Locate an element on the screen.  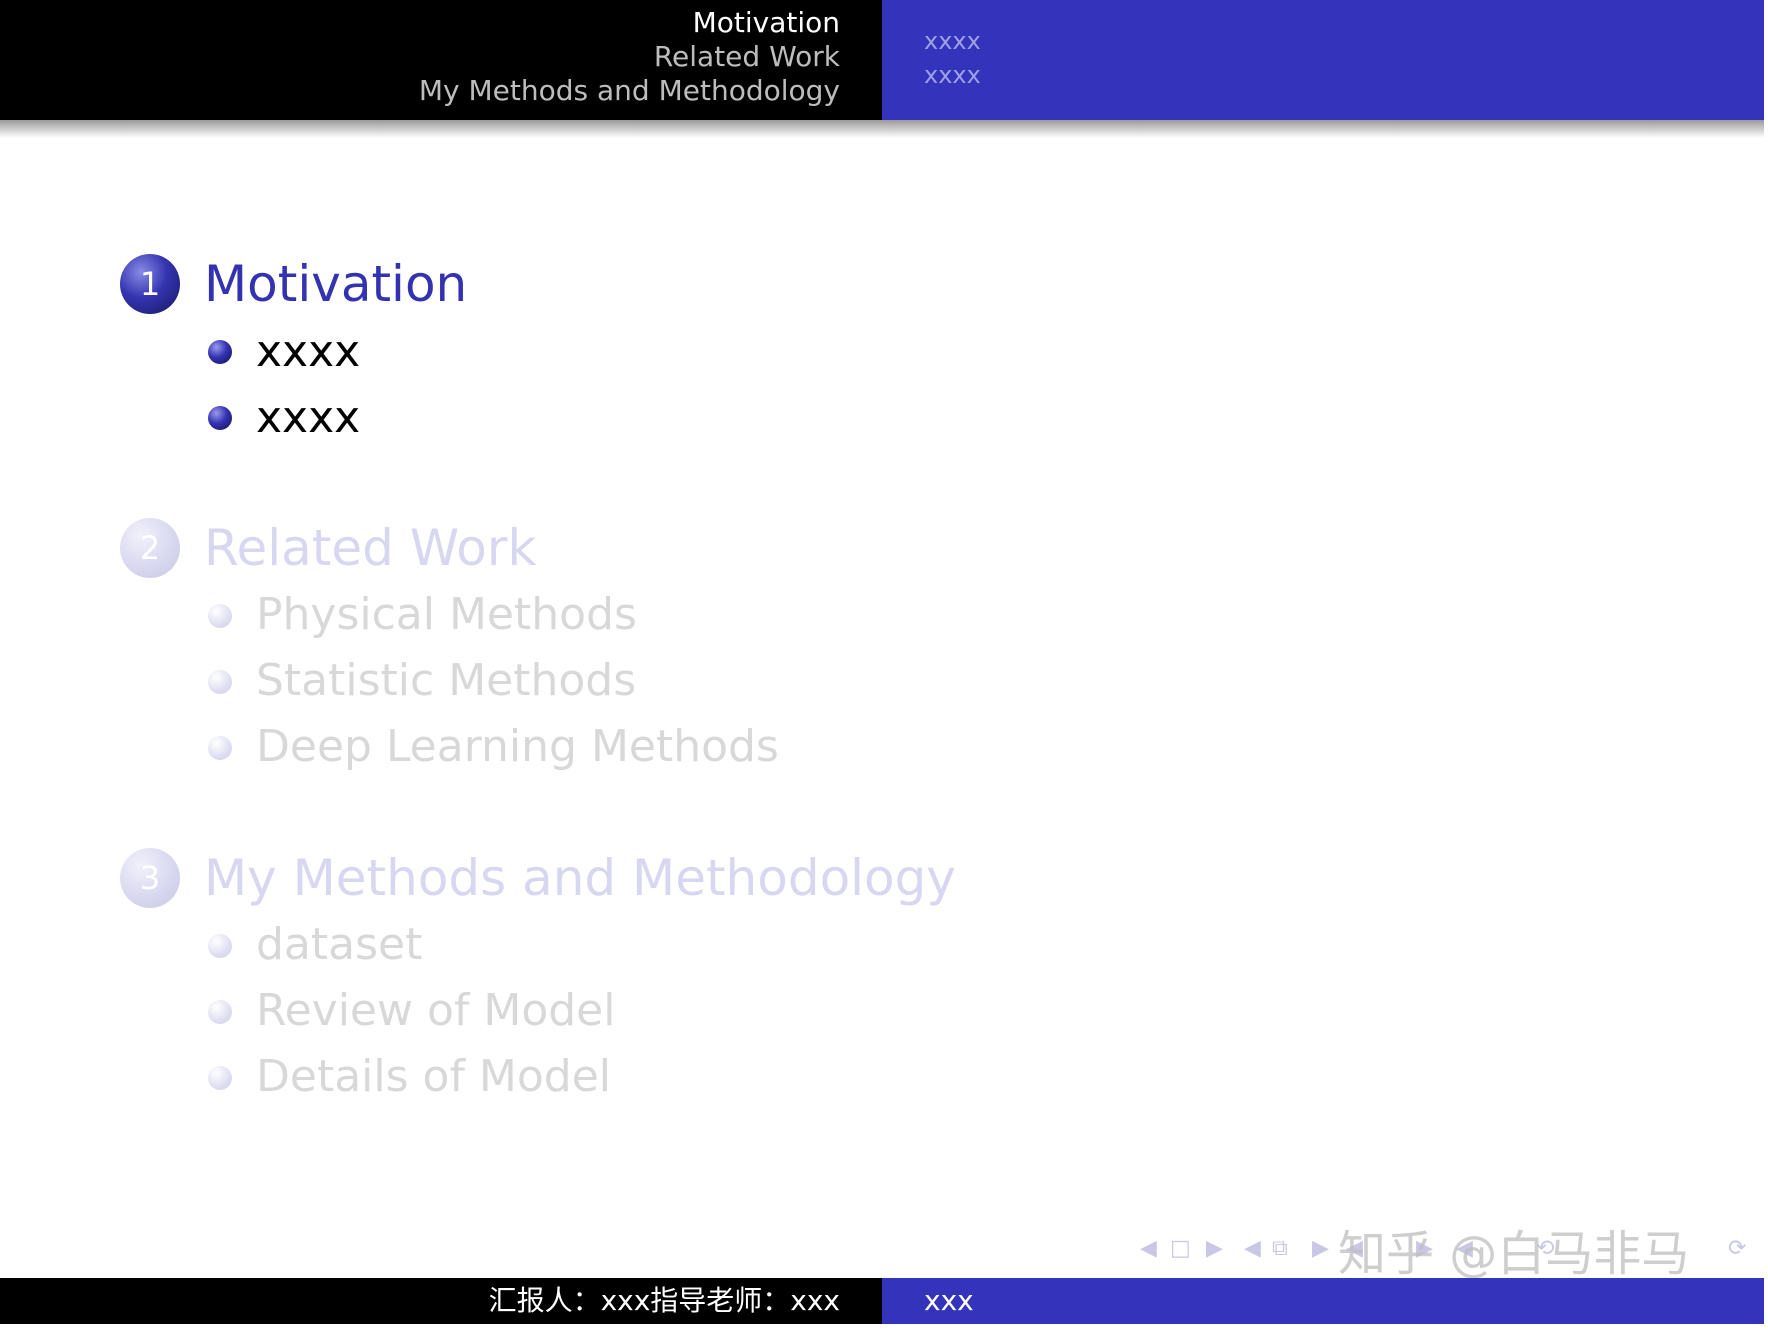
nav-next-subsection-icon: ▶ is located at coordinates (1320, 1248).